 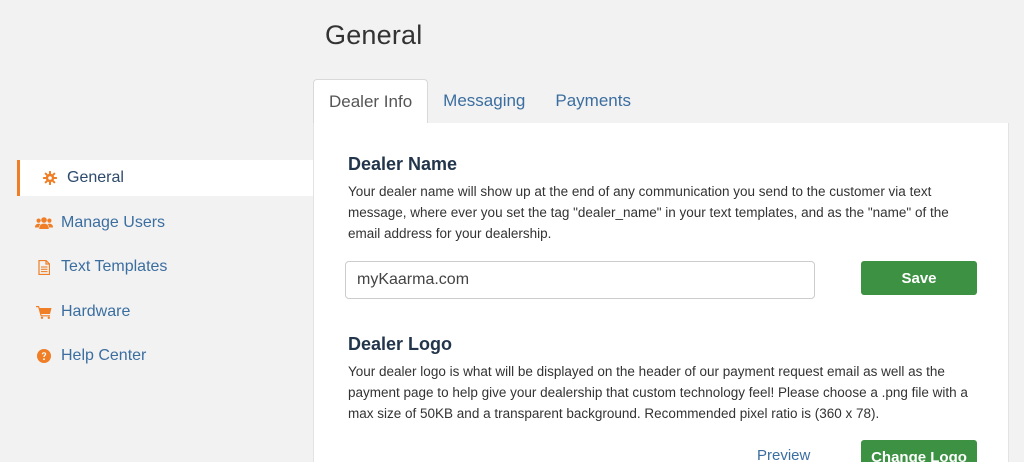 I want to click on change-logo-button: Change Logo, so click(x=919, y=451).